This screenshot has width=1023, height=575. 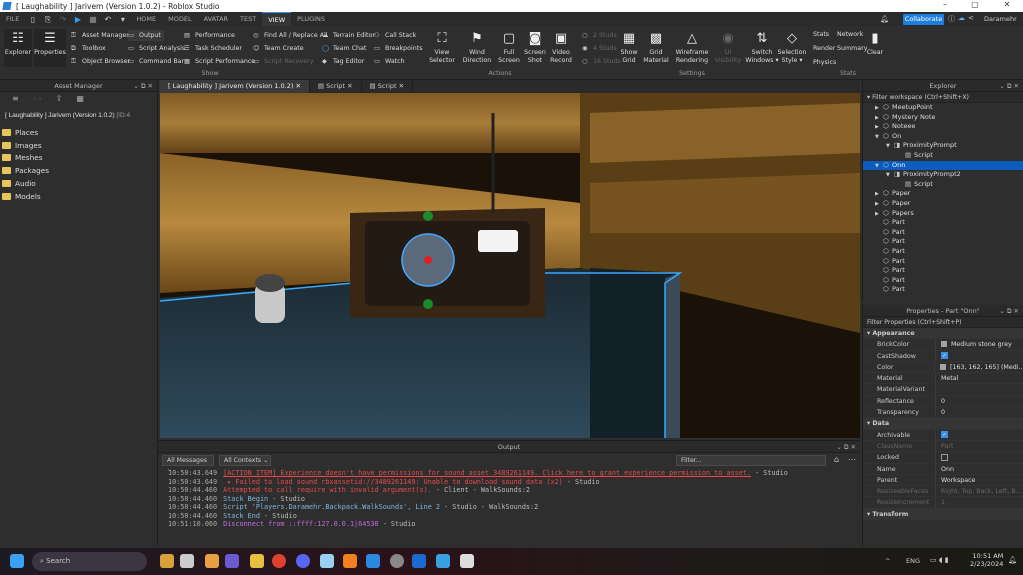 I want to click on stop-icon: ■, so click(x=92, y=19).